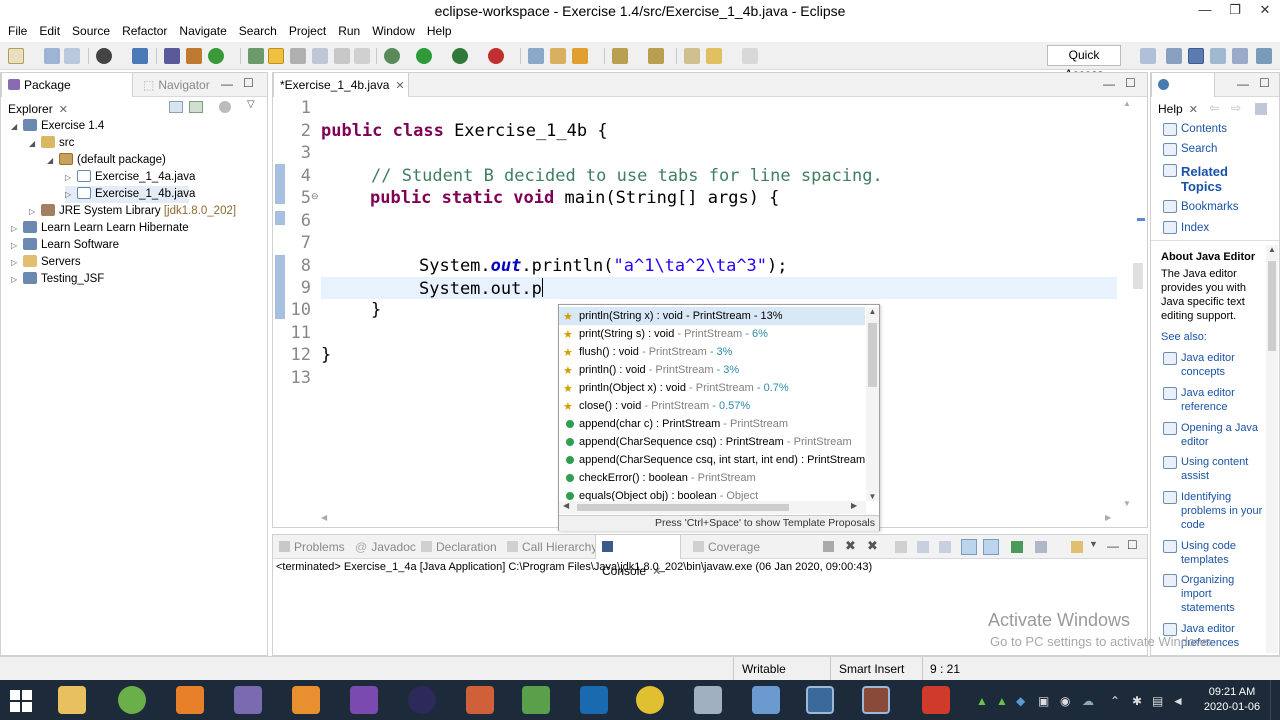 Image resolution: width=1280 pixels, height=720 pixels. What do you see at coordinates (1214, 108) in the screenshot?
I see `back-icon: ⇦` at bounding box center [1214, 108].